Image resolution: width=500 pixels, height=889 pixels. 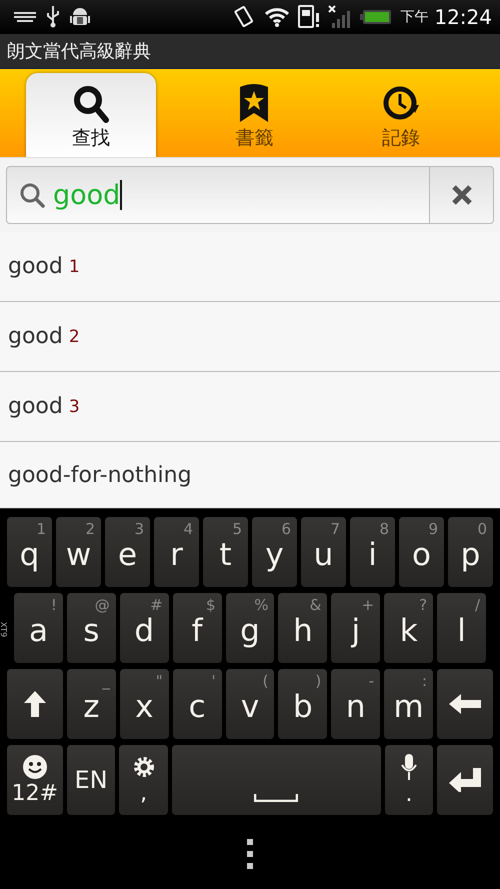 I want to click on key: + j, so click(x=355, y=628).